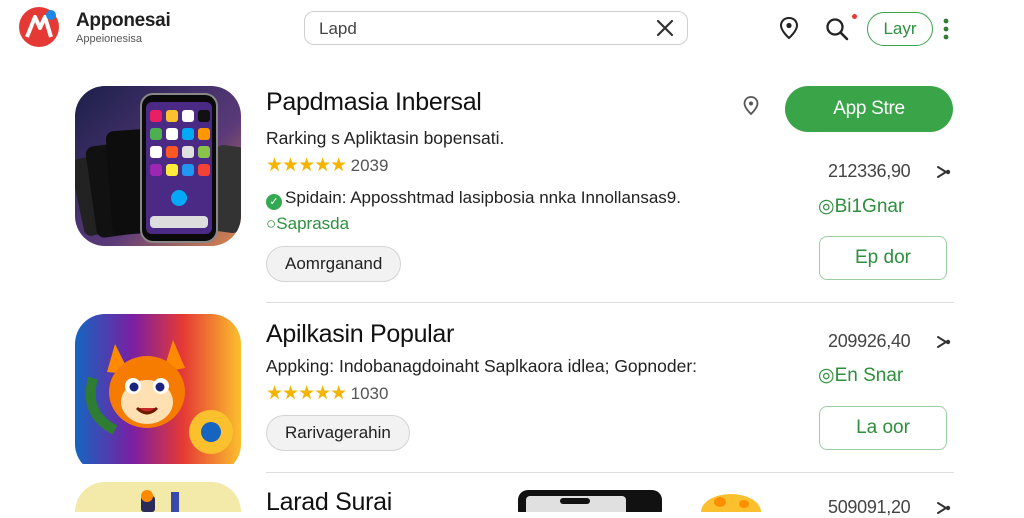  I want to click on check-icon: ✓, so click(274, 202).